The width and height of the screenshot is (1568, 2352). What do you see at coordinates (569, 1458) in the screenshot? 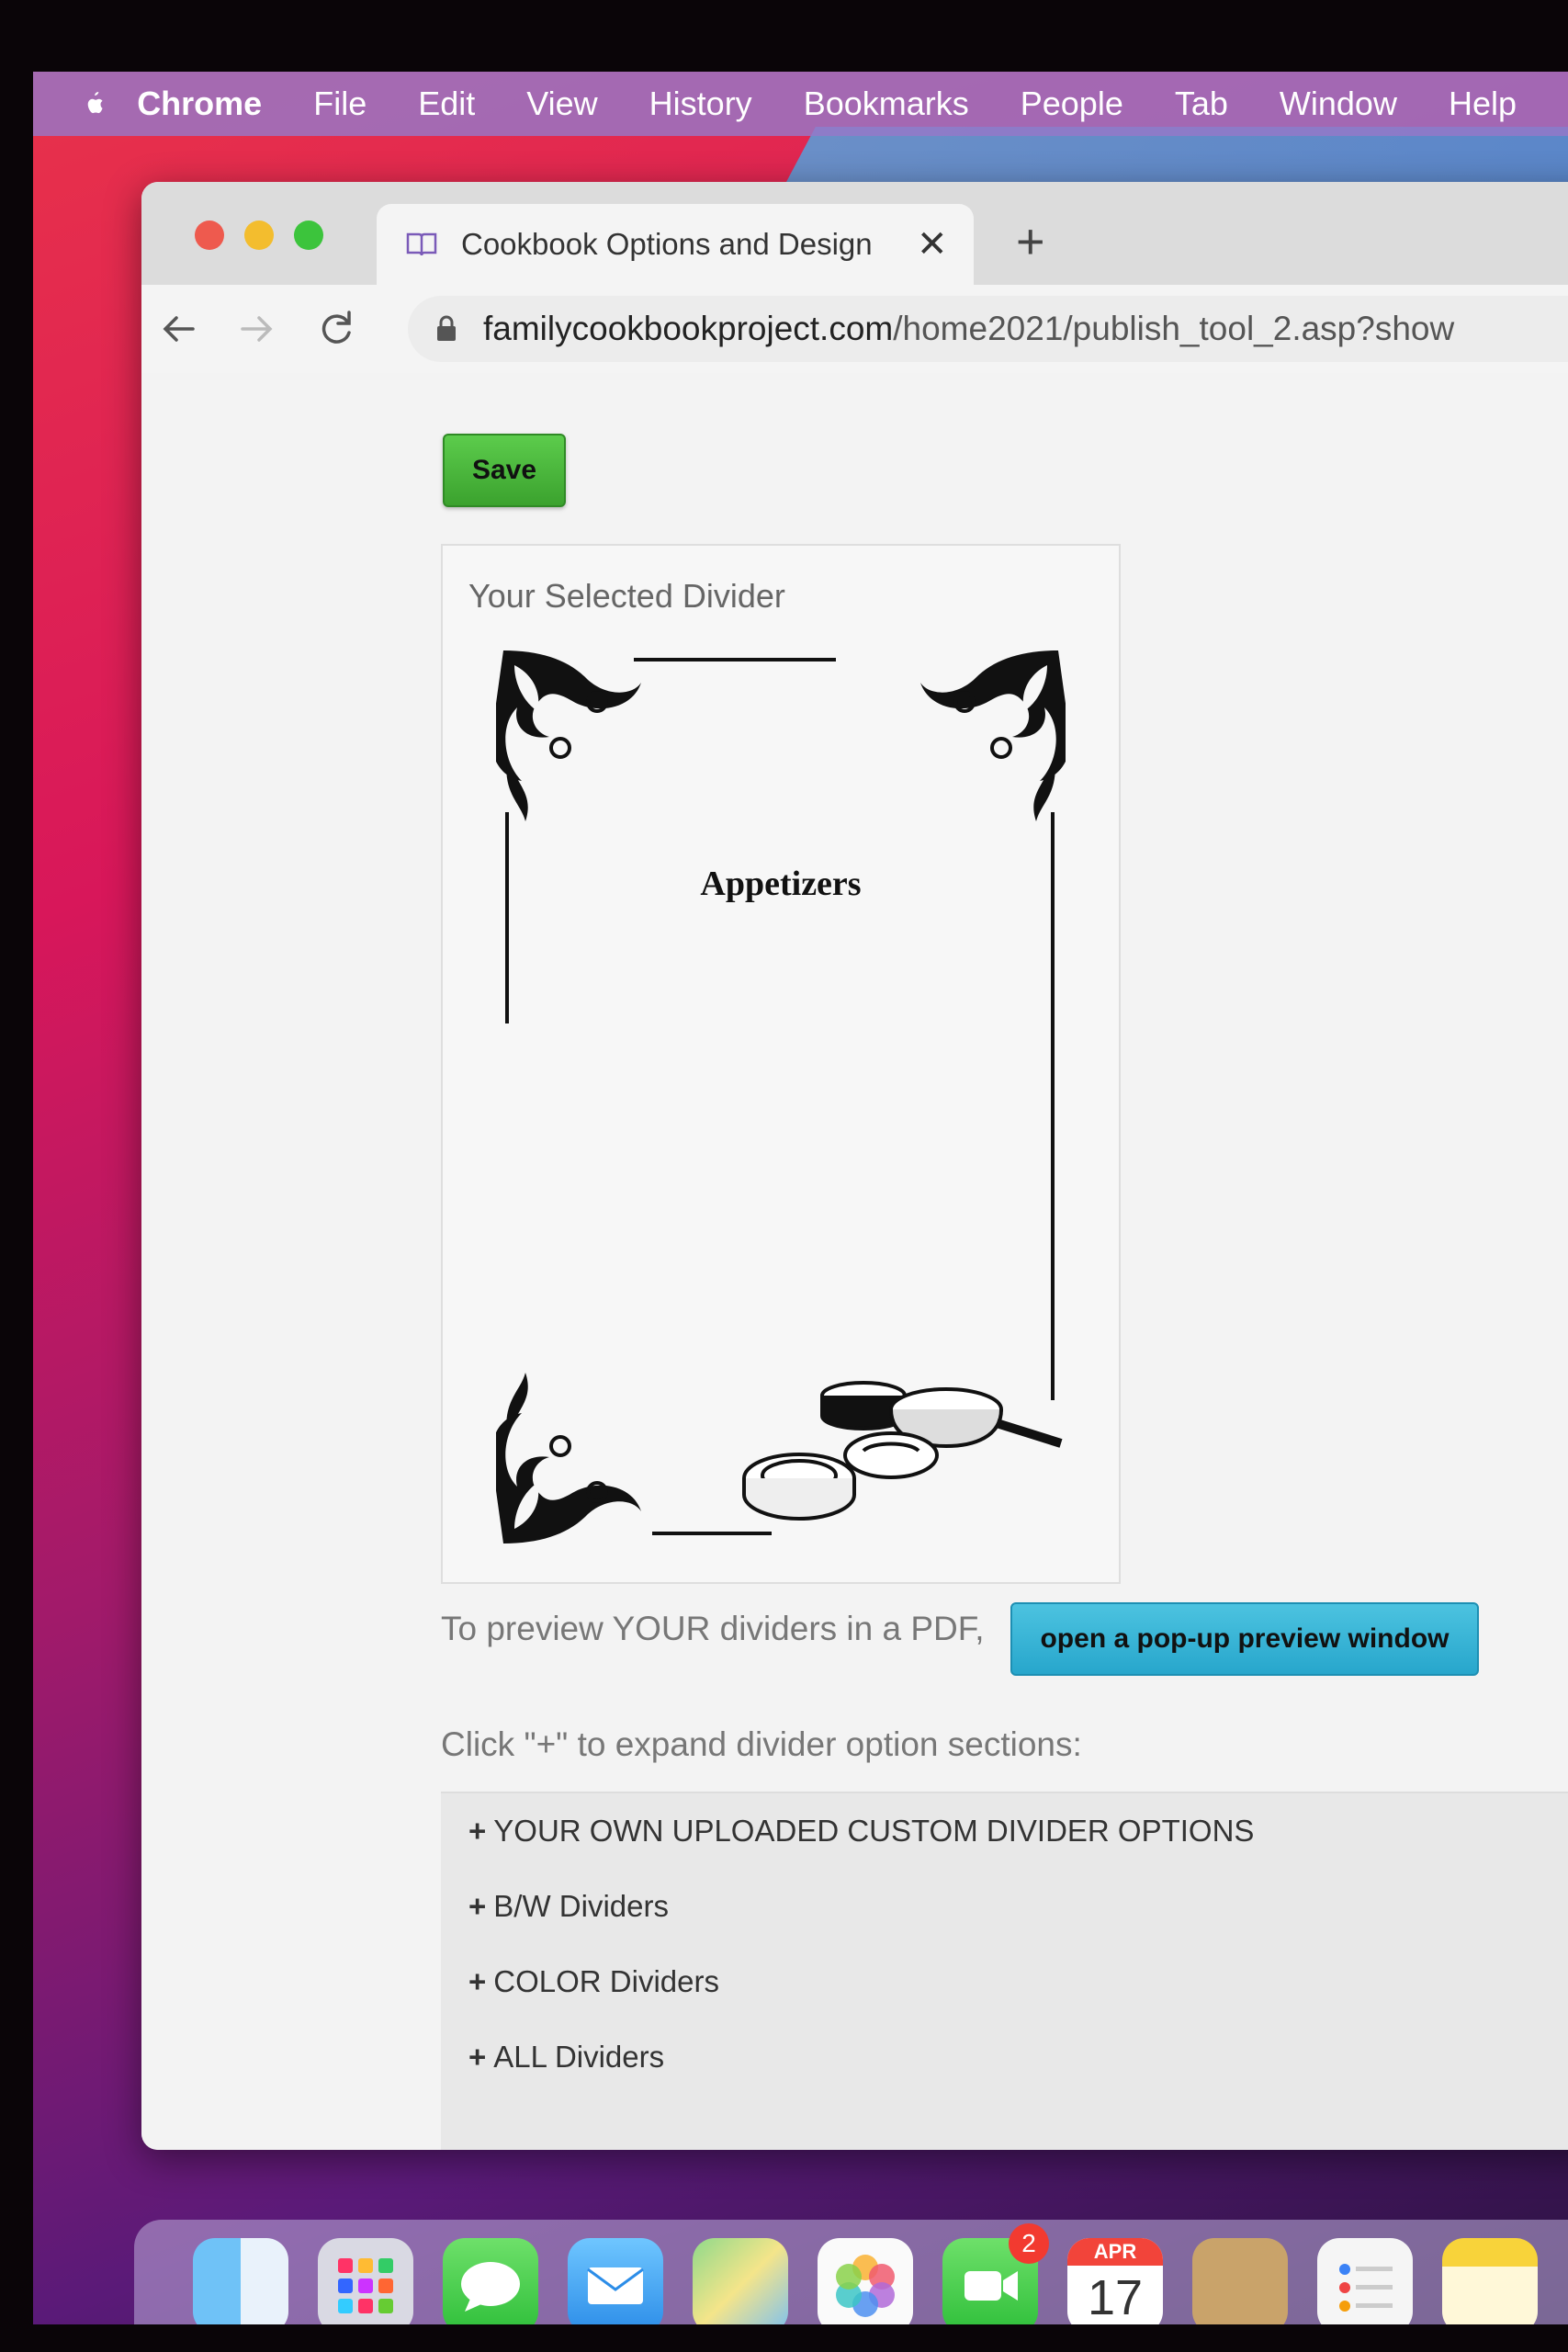
I see `corner-ornament-bottom-left` at bounding box center [569, 1458].